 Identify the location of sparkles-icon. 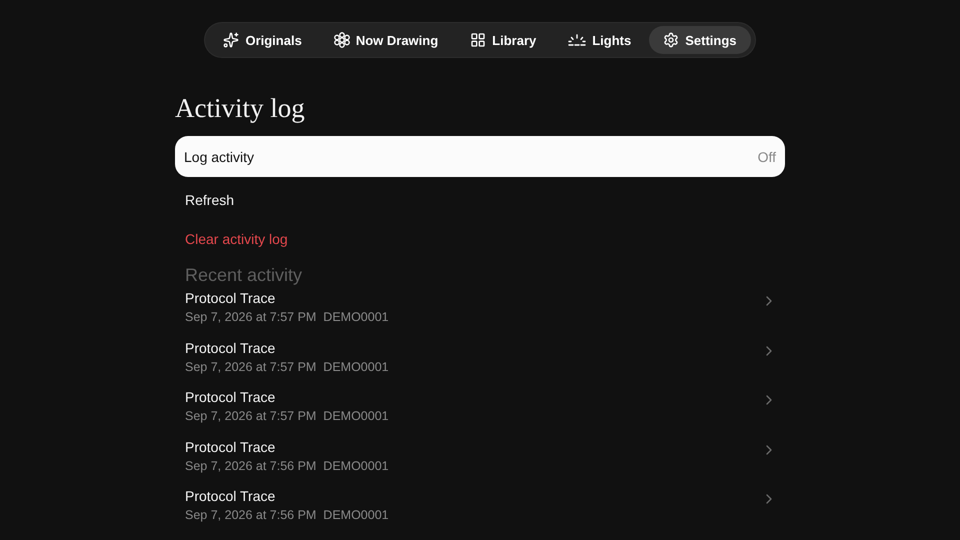
(231, 40).